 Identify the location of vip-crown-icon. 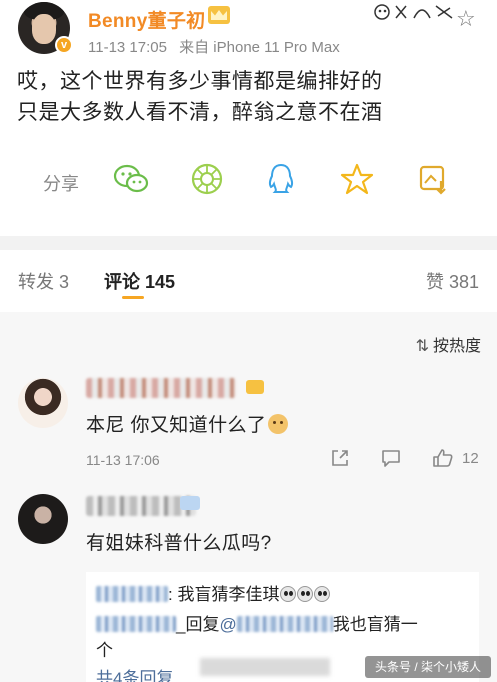
(219, 15).